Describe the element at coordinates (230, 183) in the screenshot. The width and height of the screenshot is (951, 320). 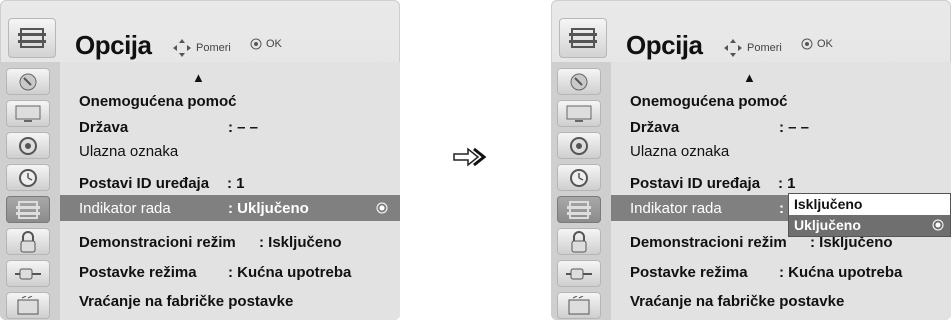
I see `list-item: Postavi ID uređaja : 1` at that location.